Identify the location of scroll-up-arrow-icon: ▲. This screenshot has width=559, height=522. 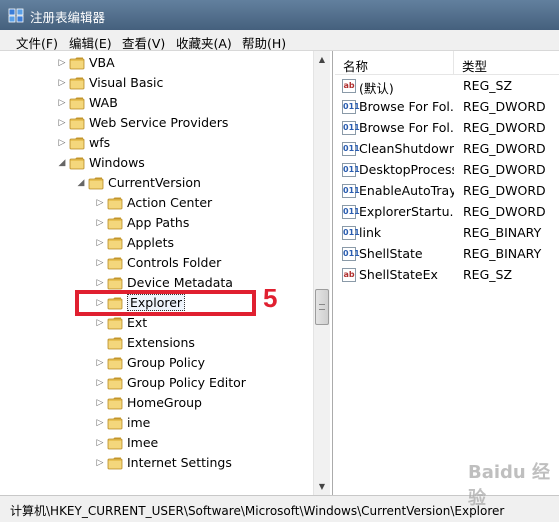
(322, 59).